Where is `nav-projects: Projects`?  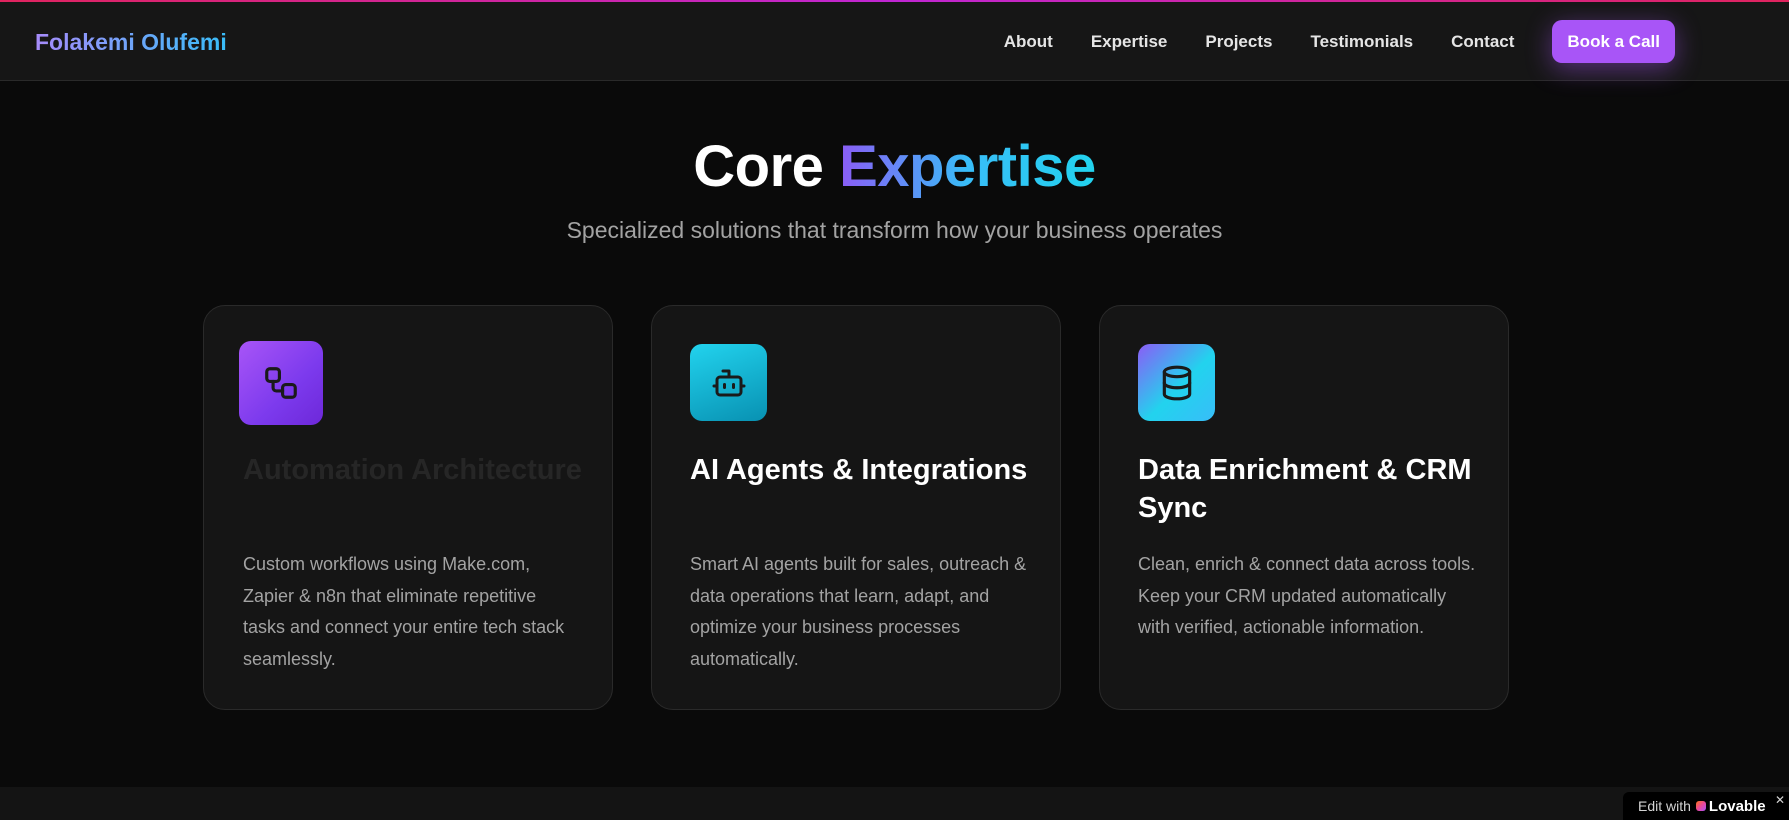 nav-projects: Projects is located at coordinates (1238, 42).